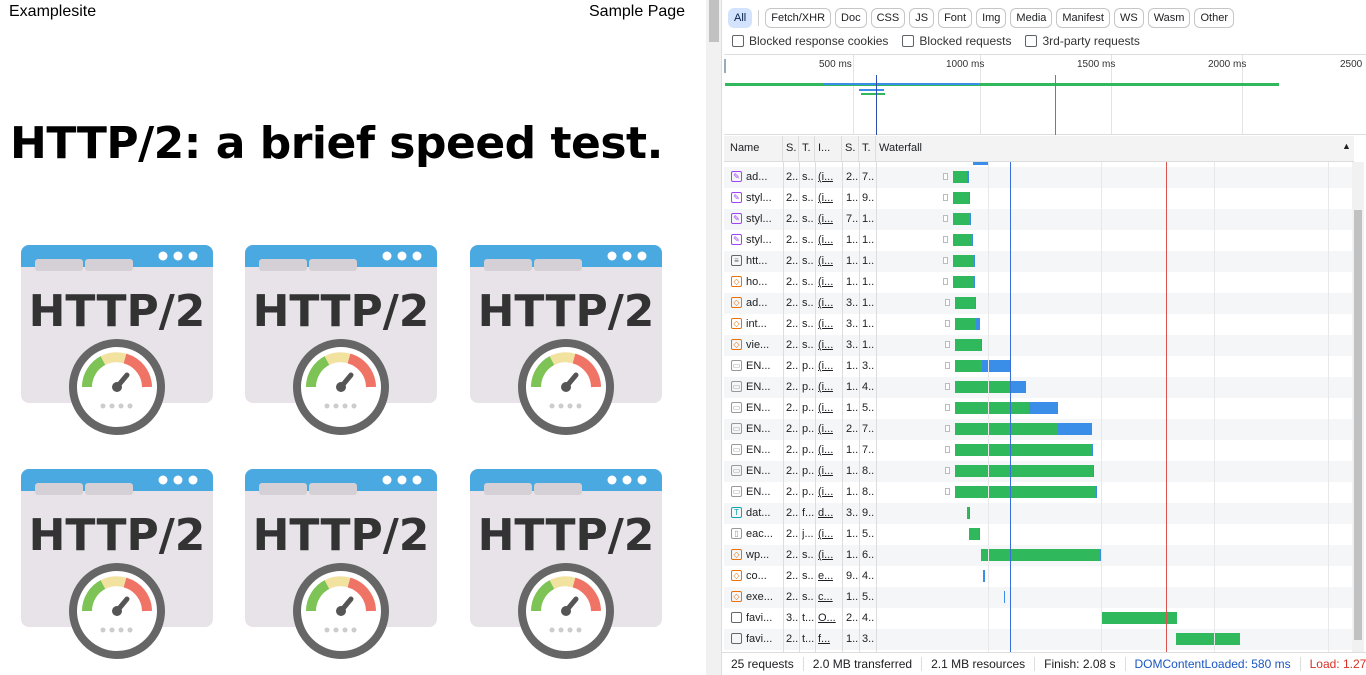 The image size is (1366, 675). Describe the element at coordinates (1039, 450) in the screenshot. I see `table-row: ▭ EN... 2.. p.. (i... 1.. 7..` at that location.